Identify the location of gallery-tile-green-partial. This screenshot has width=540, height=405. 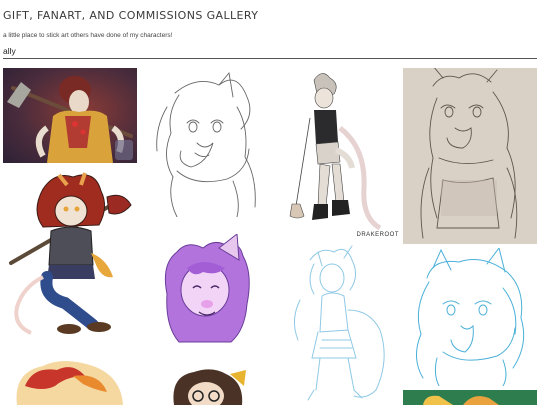
(470, 397).